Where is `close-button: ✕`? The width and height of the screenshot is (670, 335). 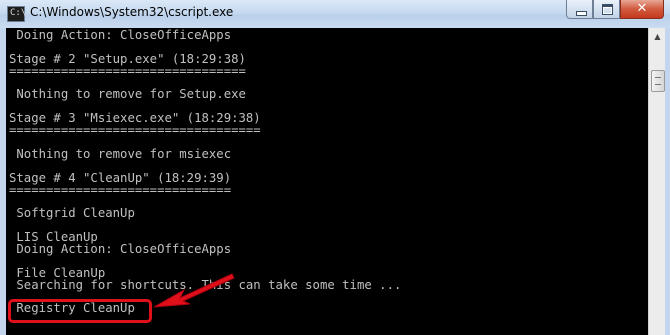
close-button: ✕ is located at coordinates (642, 9).